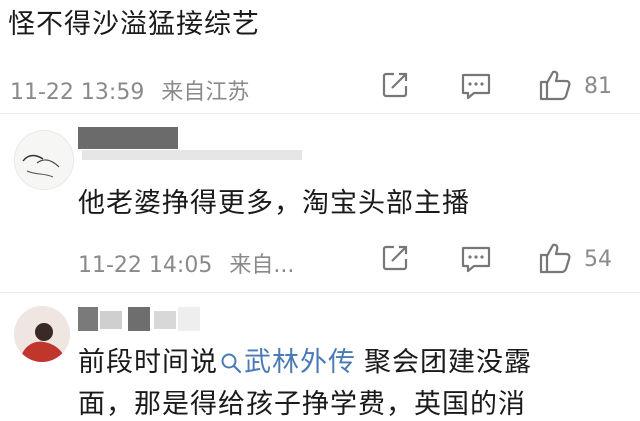 The height and width of the screenshot is (421, 640). Describe the element at coordinates (302, 404) in the screenshot. I see `comment-text-line2: 面，那是得给孩子挣学费，英国的消` at that location.